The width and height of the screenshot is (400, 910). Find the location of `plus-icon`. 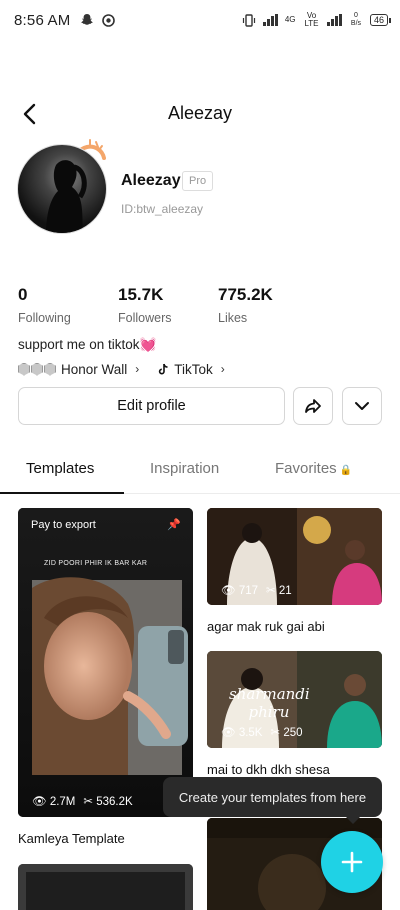

plus-icon is located at coordinates (352, 862).